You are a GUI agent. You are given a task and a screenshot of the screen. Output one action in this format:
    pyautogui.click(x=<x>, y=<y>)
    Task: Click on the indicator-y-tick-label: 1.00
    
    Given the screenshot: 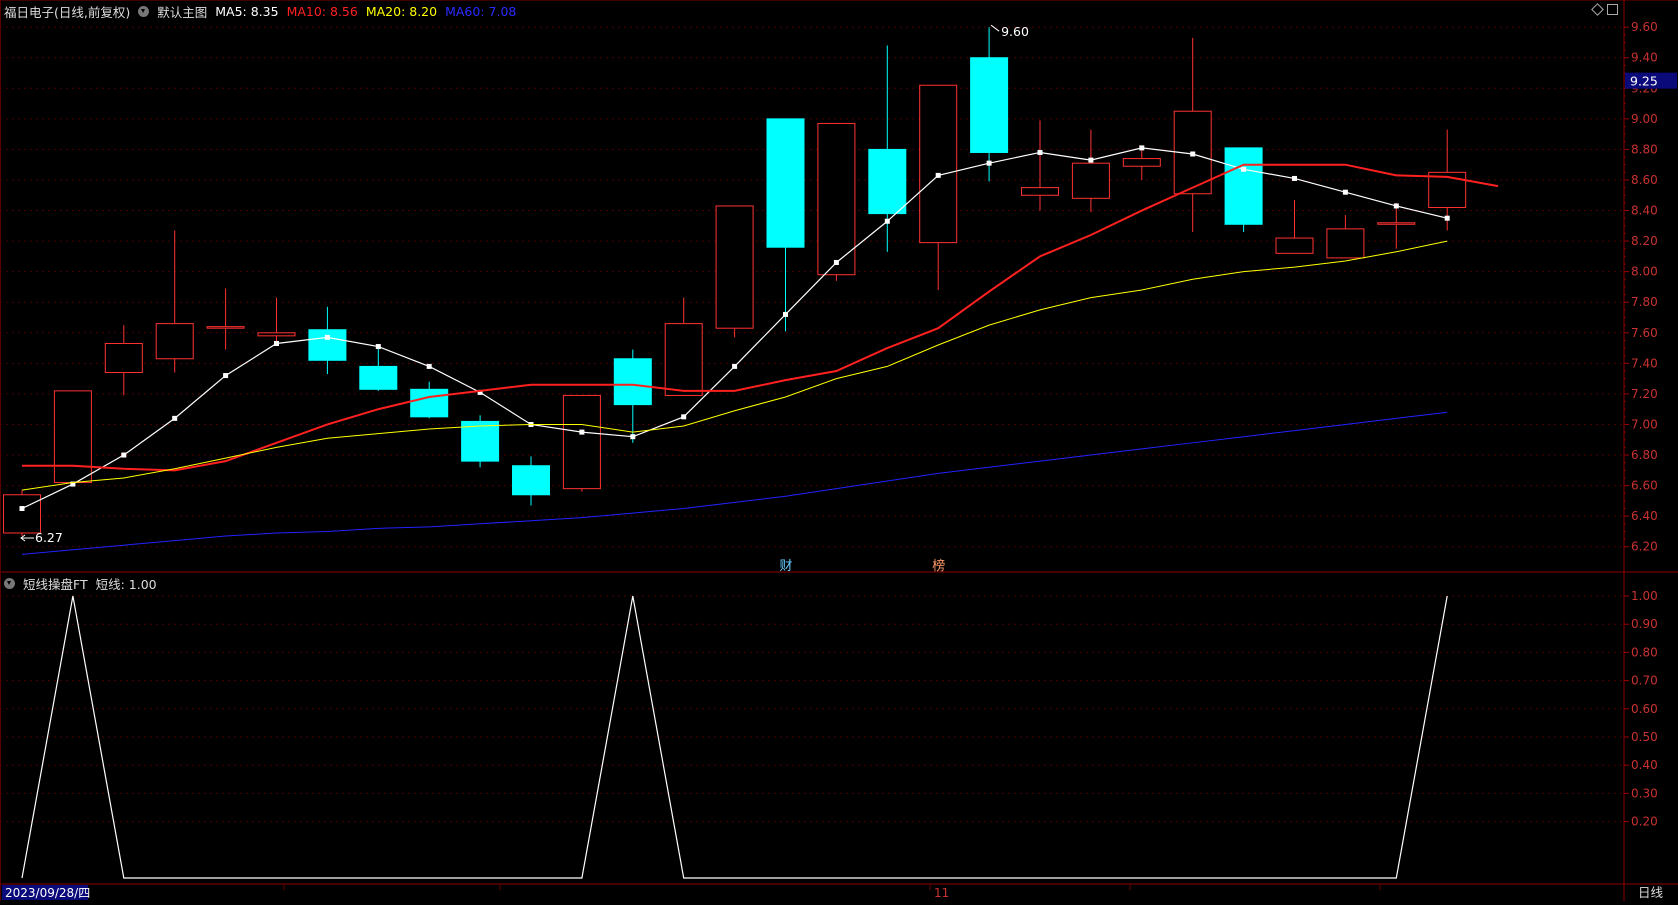 What is the action you would take?
    pyautogui.click(x=1644, y=596)
    